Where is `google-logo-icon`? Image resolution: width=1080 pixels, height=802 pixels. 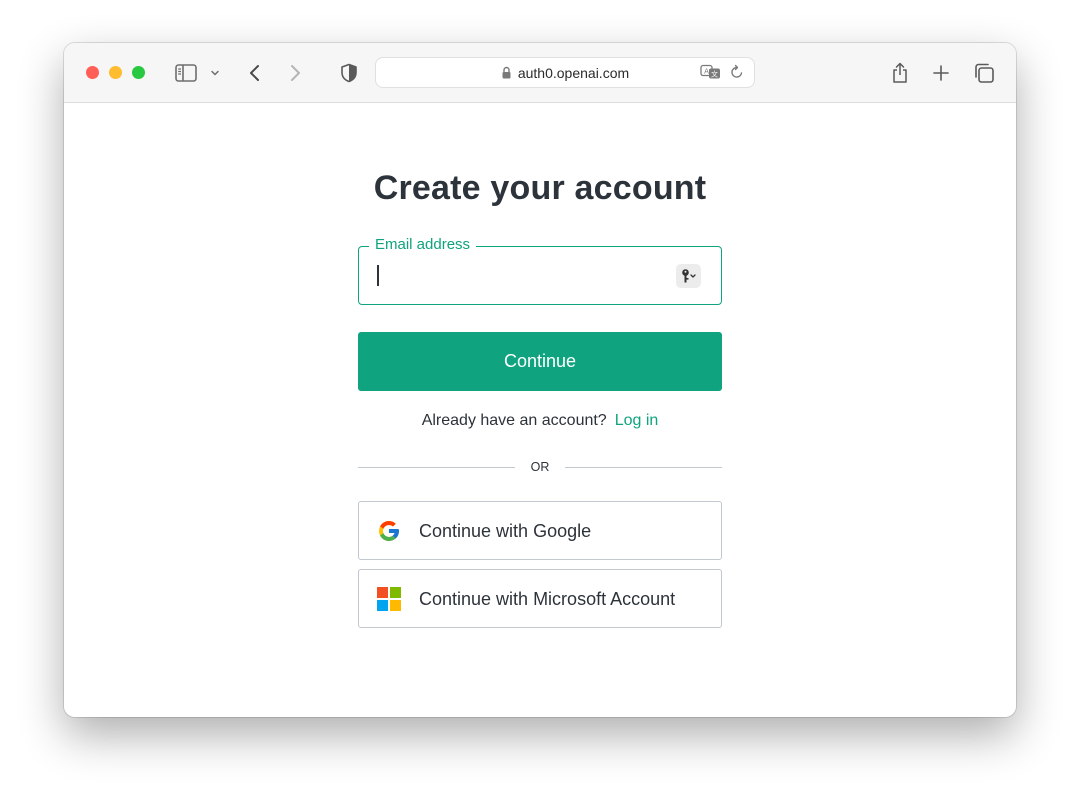 google-logo-icon is located at coordinates (389, 531).